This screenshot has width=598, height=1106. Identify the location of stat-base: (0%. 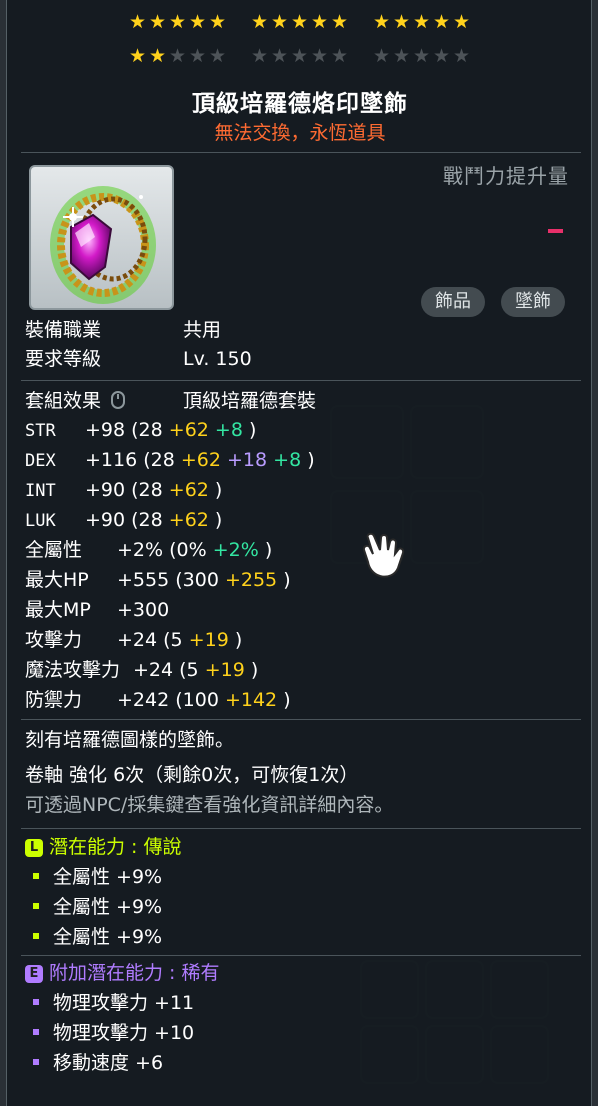
(191, 550).